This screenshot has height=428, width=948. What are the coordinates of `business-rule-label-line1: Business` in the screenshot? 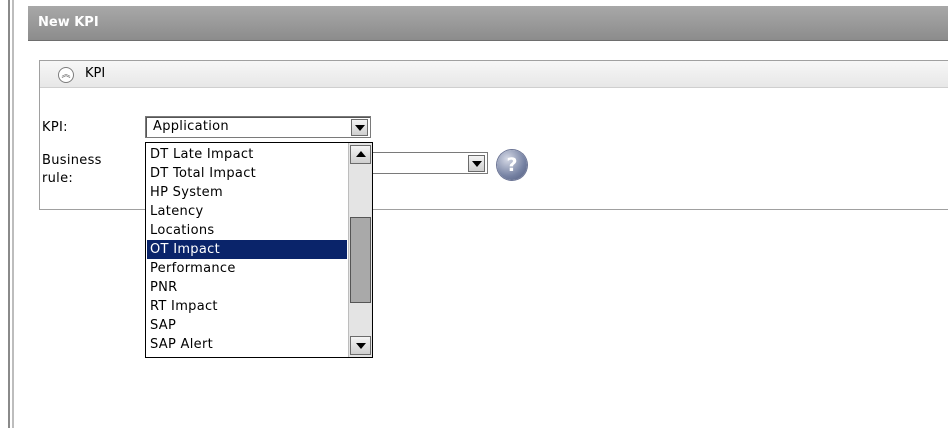 It's located at (72, 160).